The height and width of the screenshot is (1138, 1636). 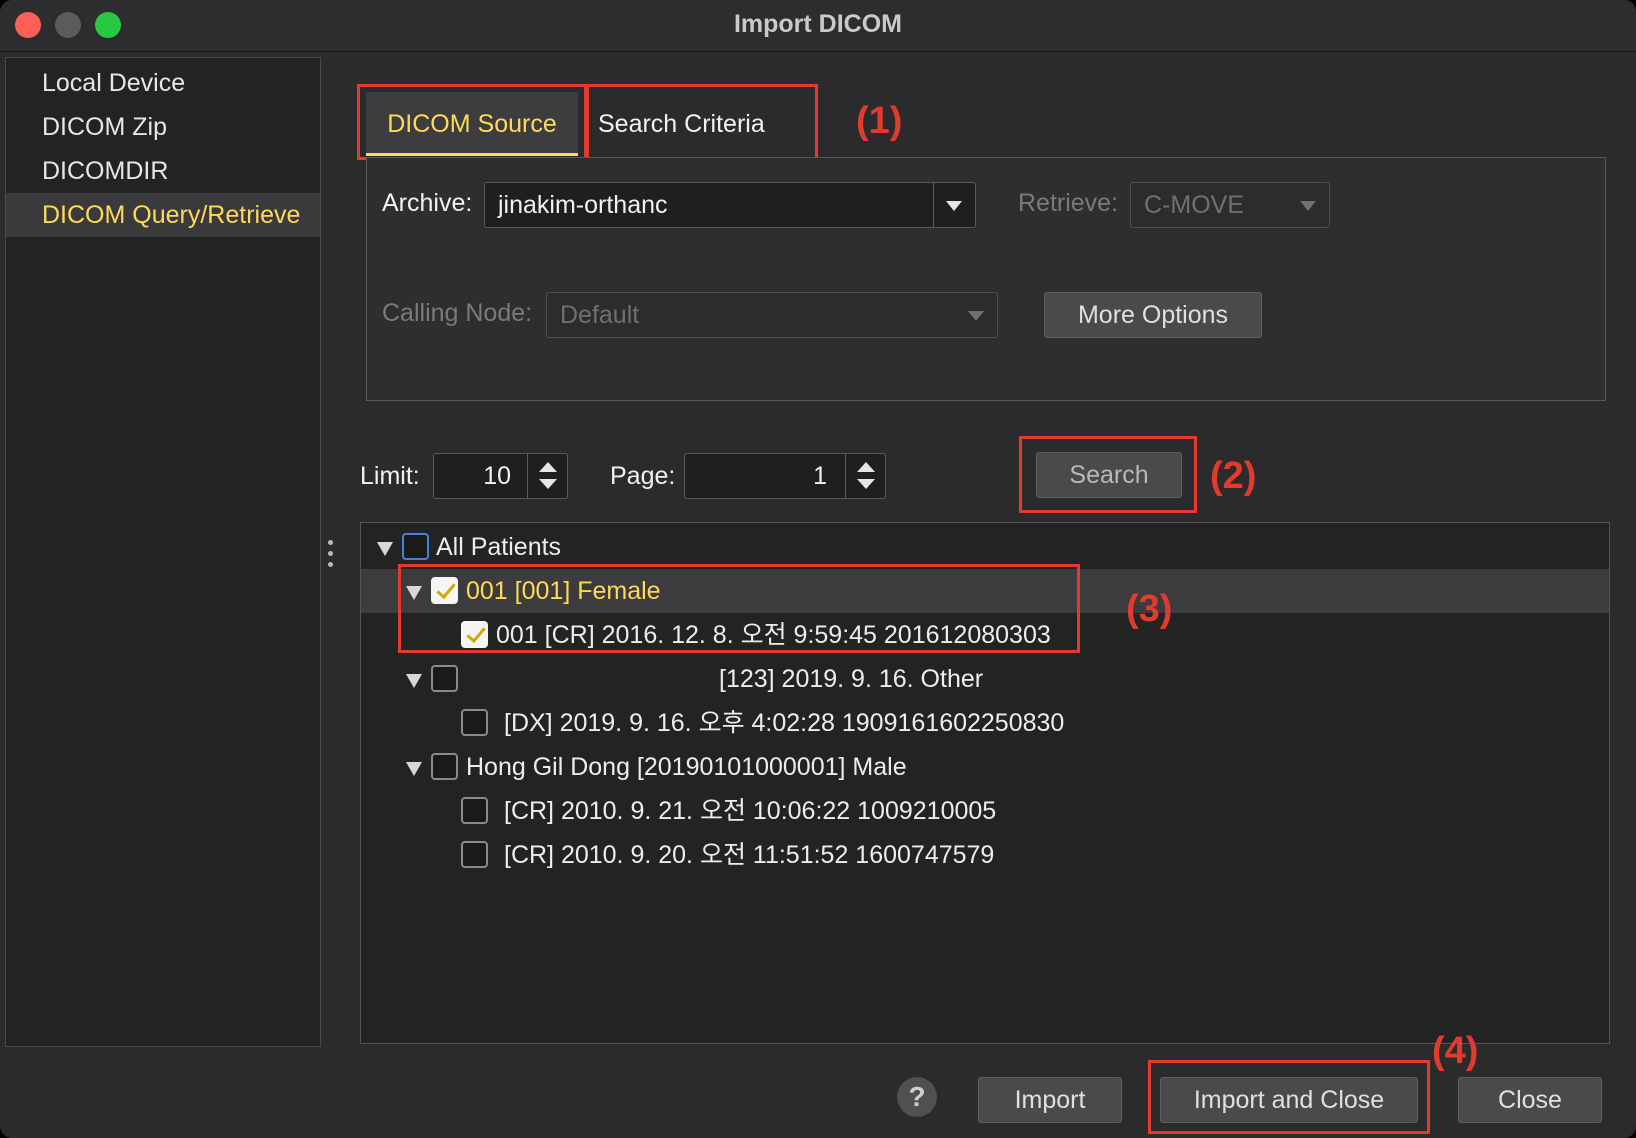 I want to click on retrieve-dropdown-button, so click(x=1308, y=205).